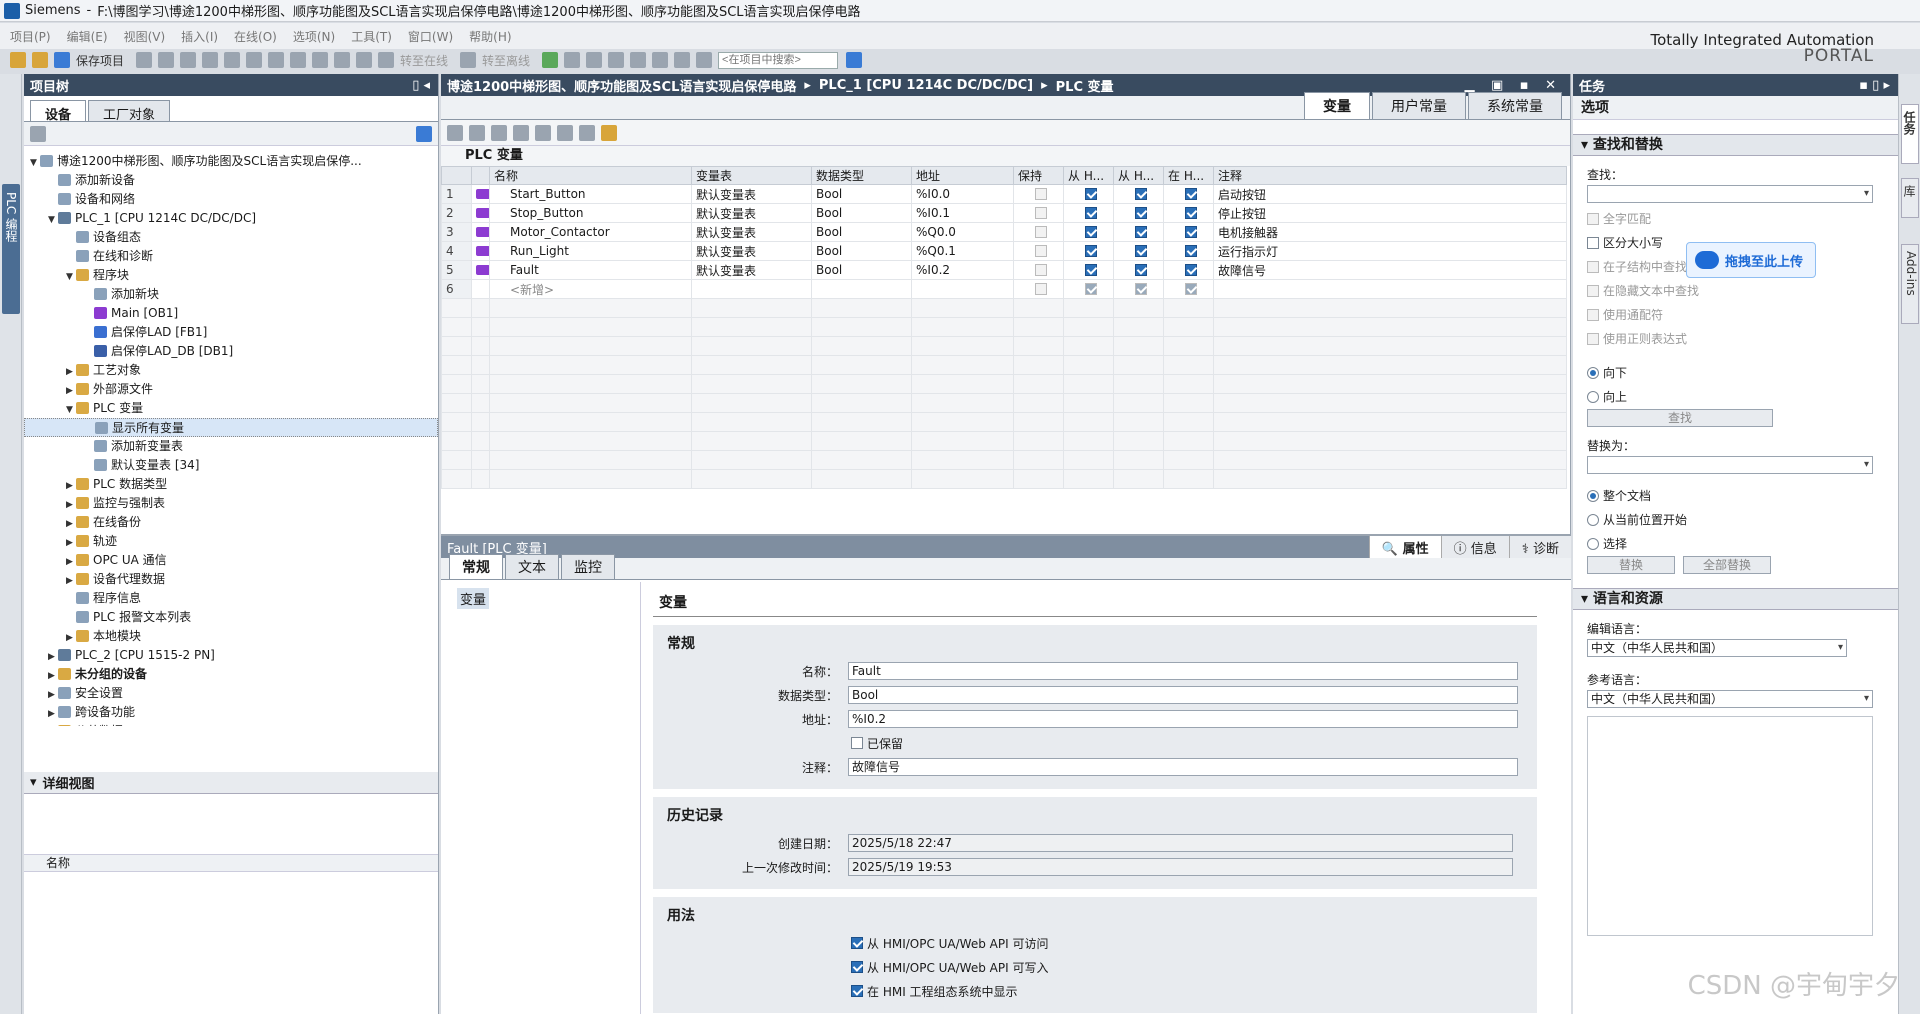 This screenshot has width=1920, height=1014. Describe the element at coordinates (962, 175) in the screenshot. I see `column-header: 地址` at that location.